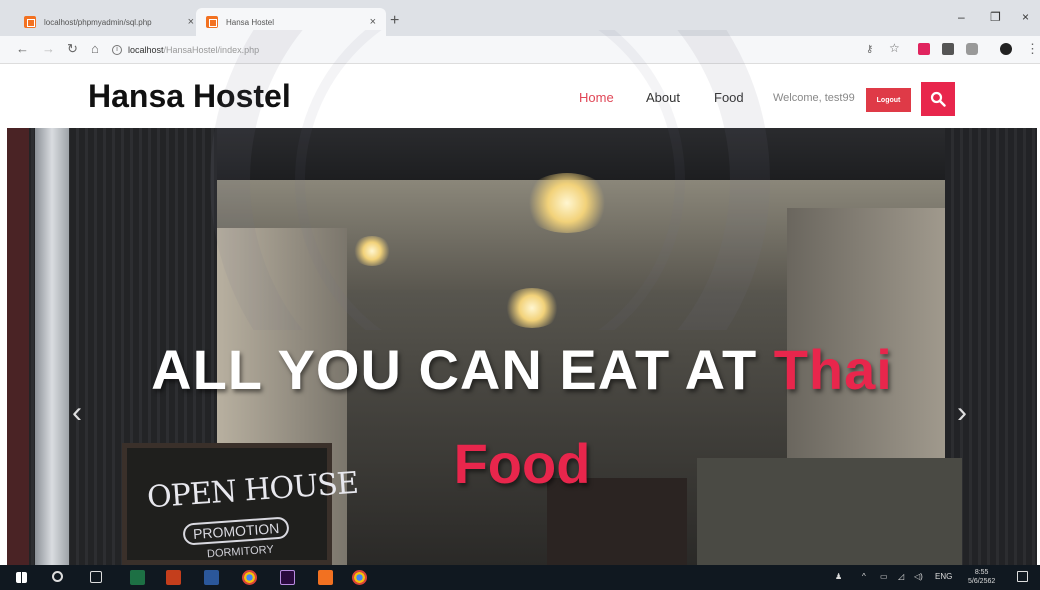 This screenshot has width=1040, height=590. What do you see at coordinates (96, 577) in the screenshot?
I see `task-view-icon` at bounding box center [96, 577].